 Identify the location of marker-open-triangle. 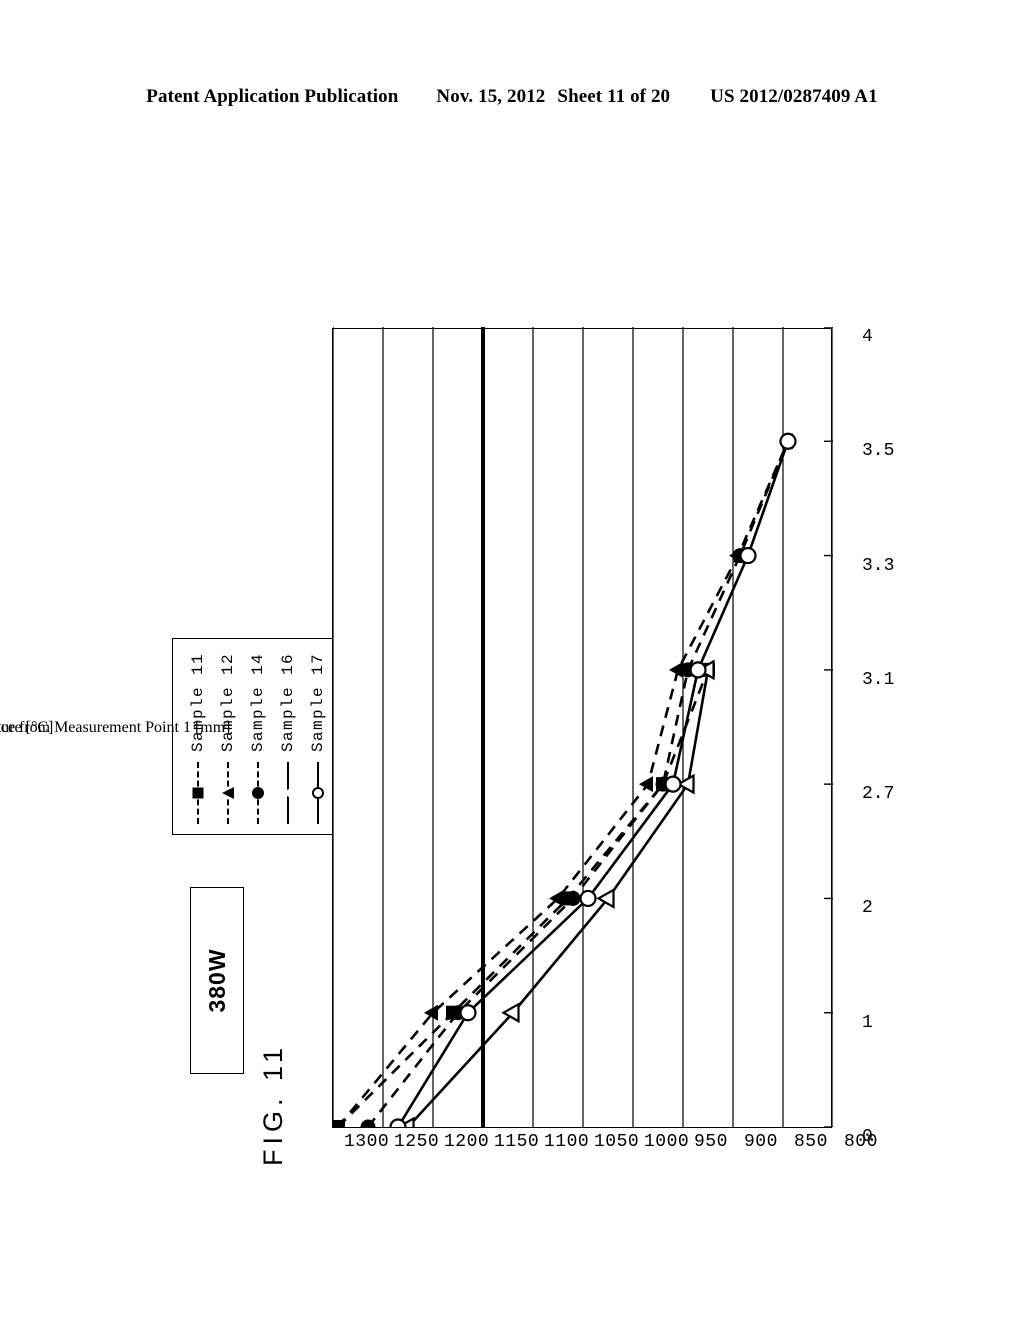
(288, 793).